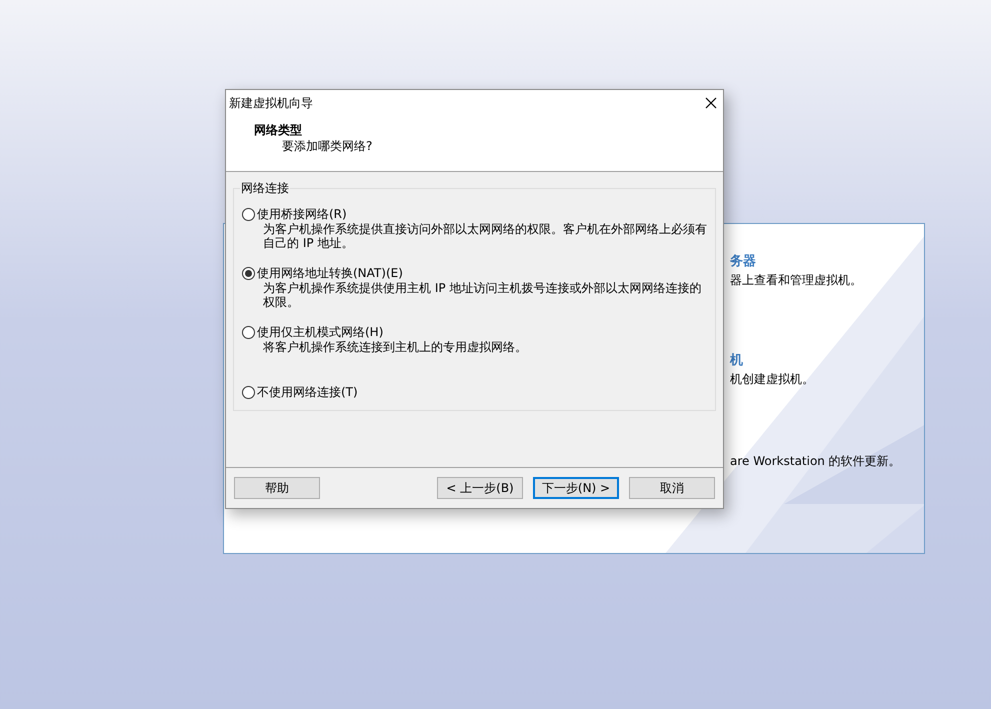 This screenshot has width=991, height=709. Describe the element at coordinates (576, 488) in the screenshot. I see `dialog-button: 下一步(N) >` at that location.